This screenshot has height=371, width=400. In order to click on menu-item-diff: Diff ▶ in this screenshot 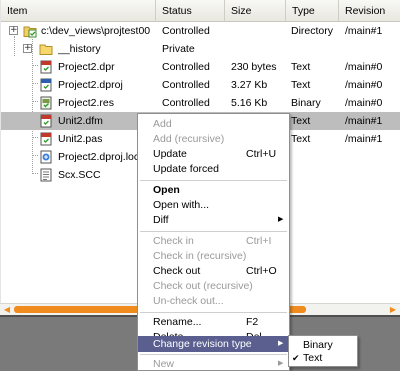, I will do `click(213, 220)`.